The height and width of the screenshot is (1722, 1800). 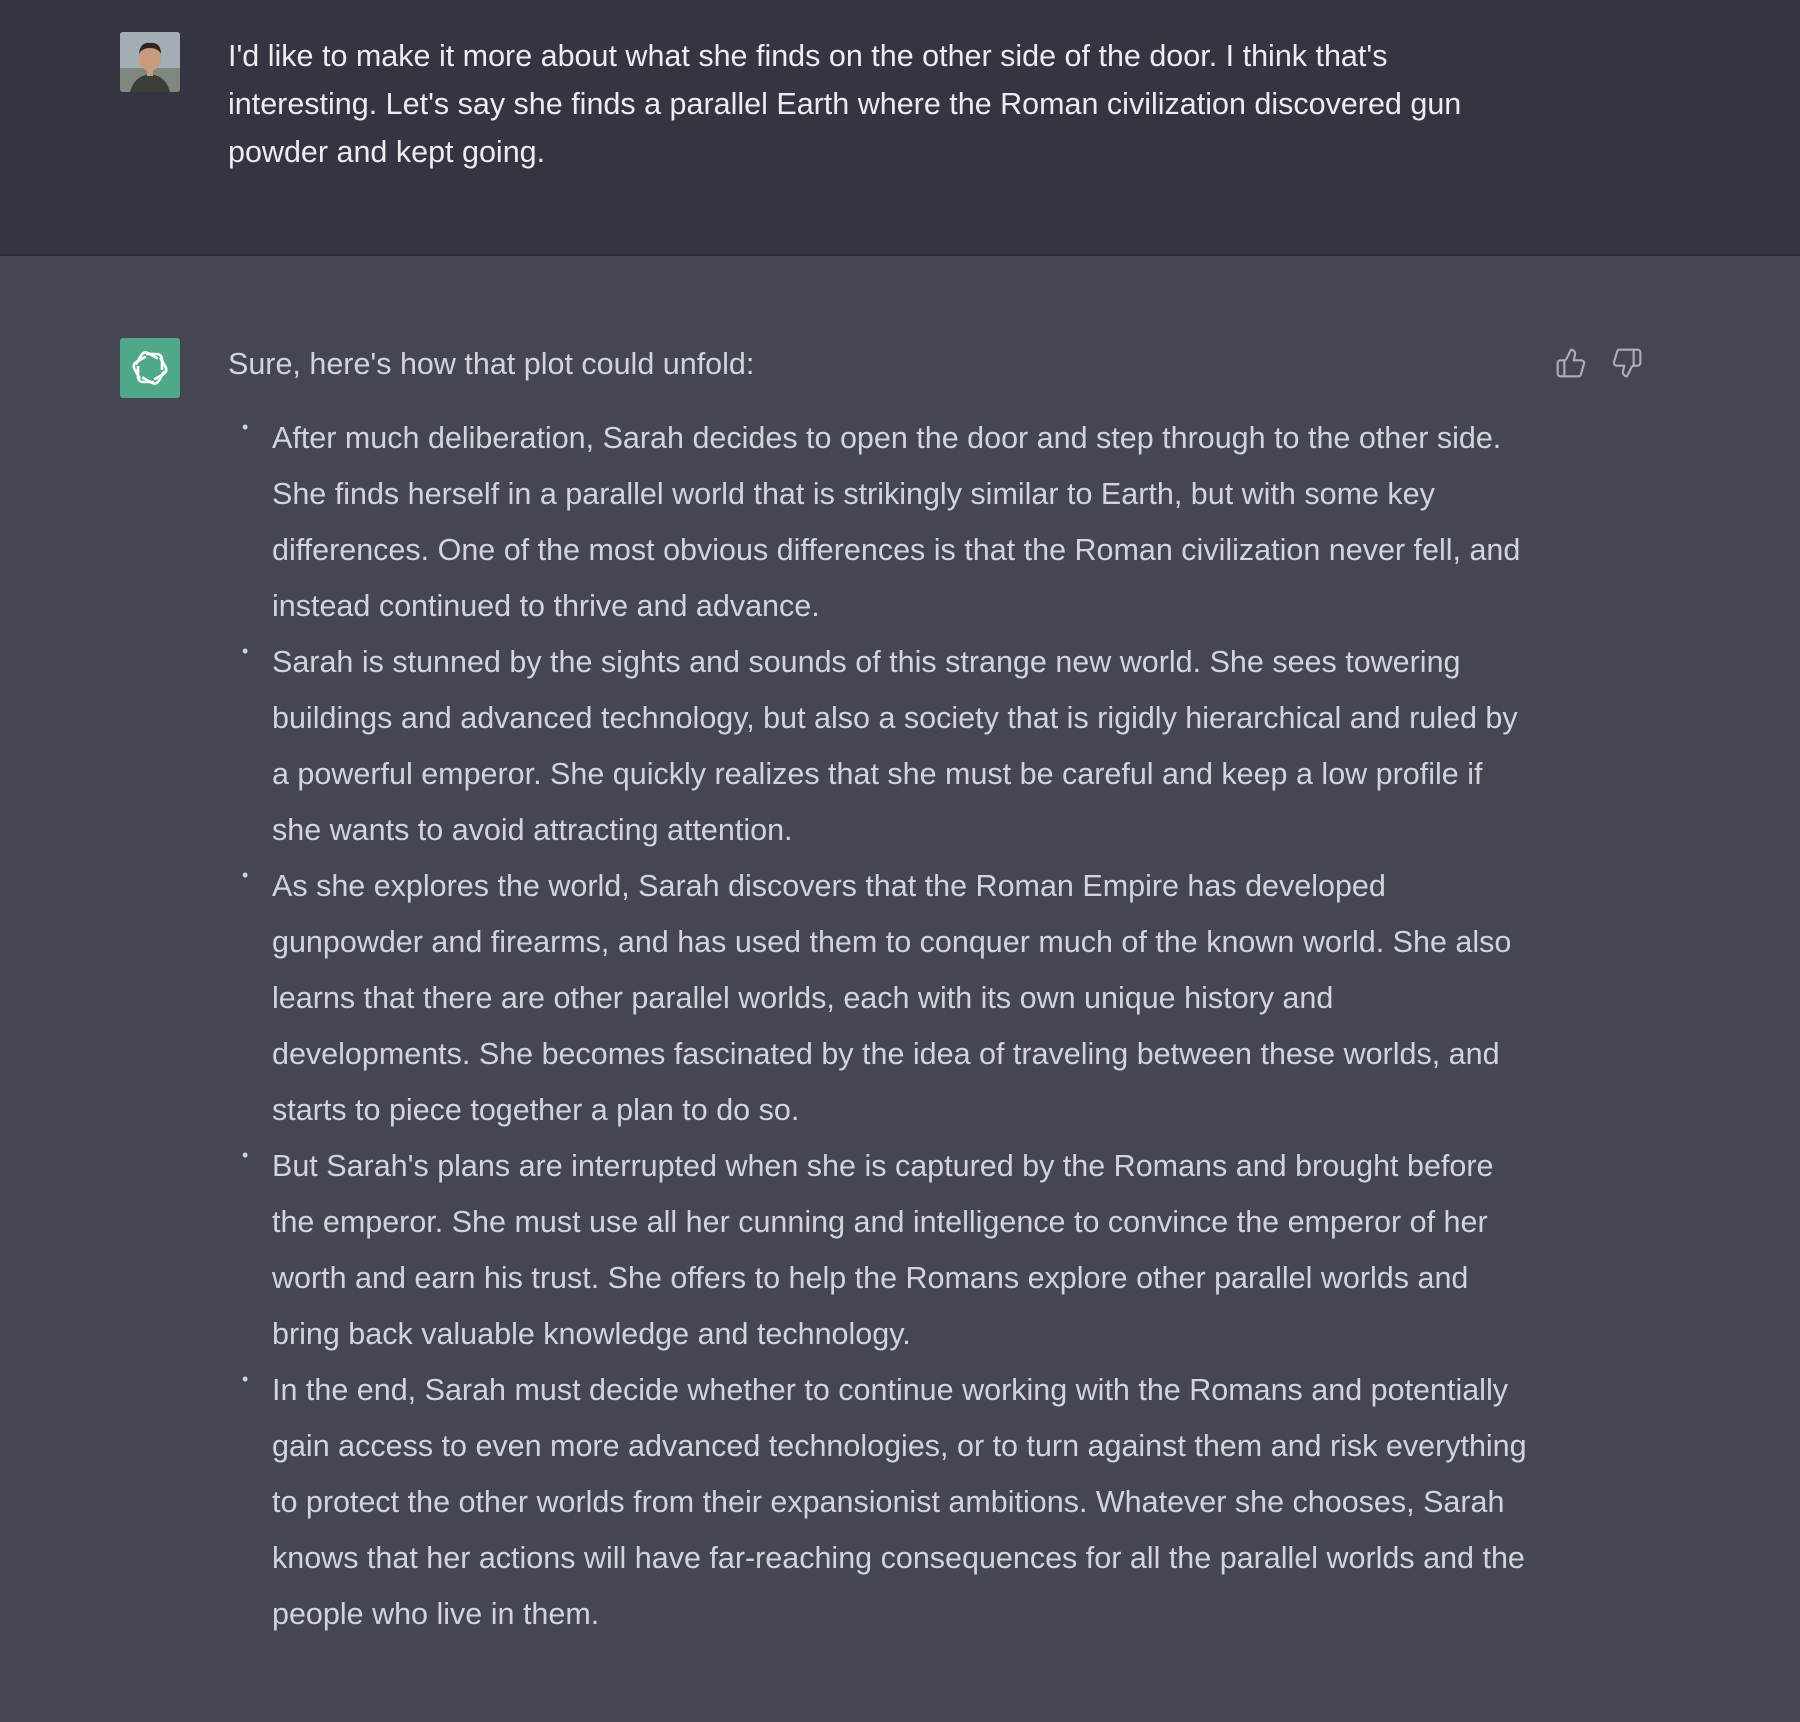 I want to click on thumbs-down-button, so click(x=1627, y=363).